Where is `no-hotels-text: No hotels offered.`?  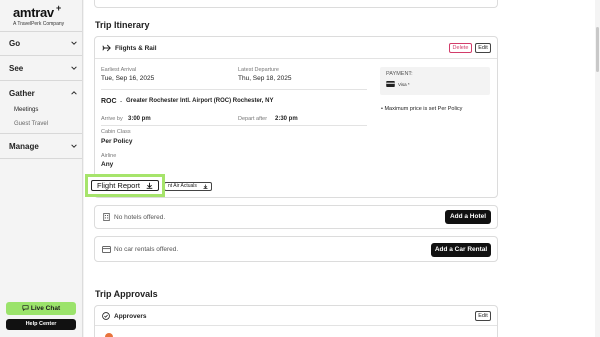
no-hotels-text: No hotels offered. is located at coordinates (140, 217).